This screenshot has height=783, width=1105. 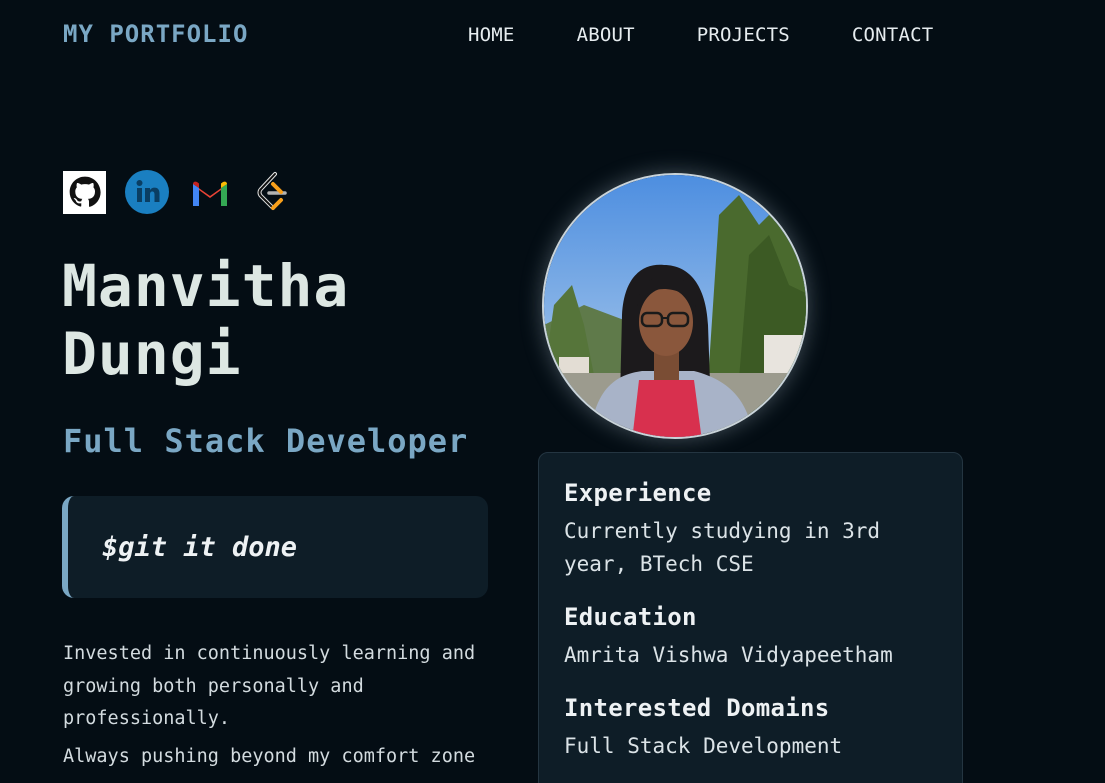 I want to click on gmail-icon, so click(x=210, y=192).